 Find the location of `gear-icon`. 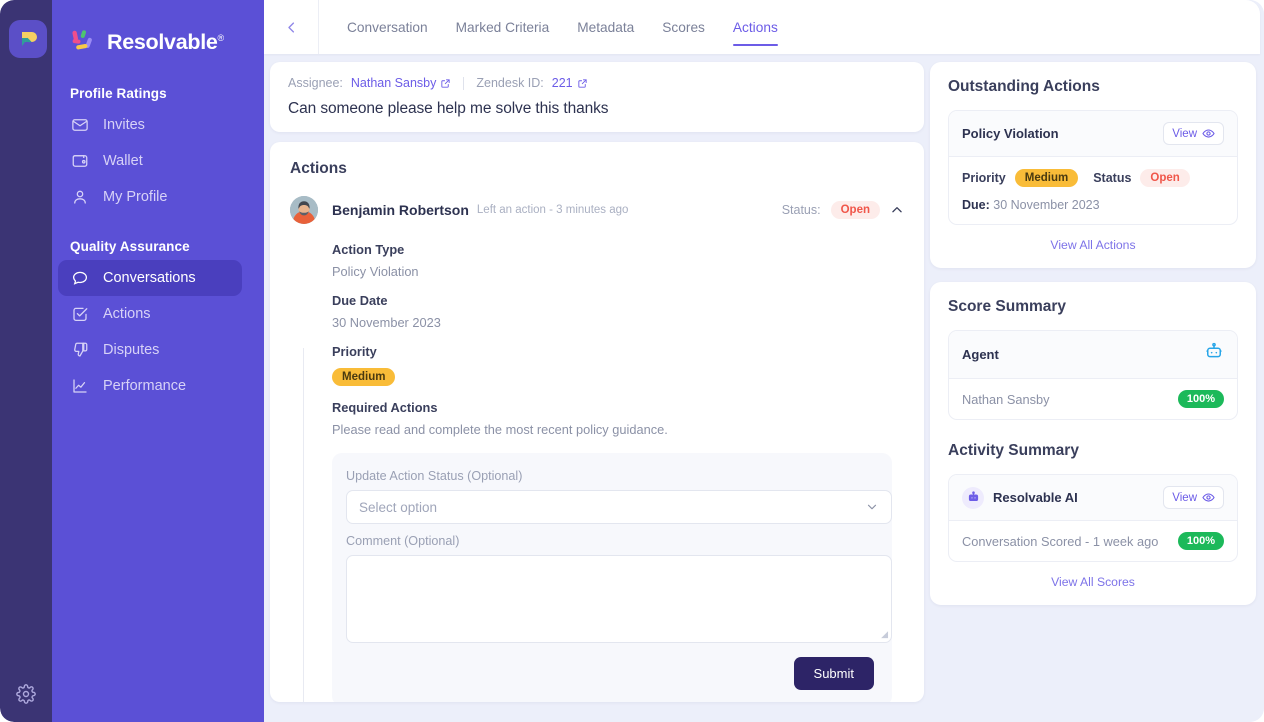

gear-icon is located at coordinates (26, 694).